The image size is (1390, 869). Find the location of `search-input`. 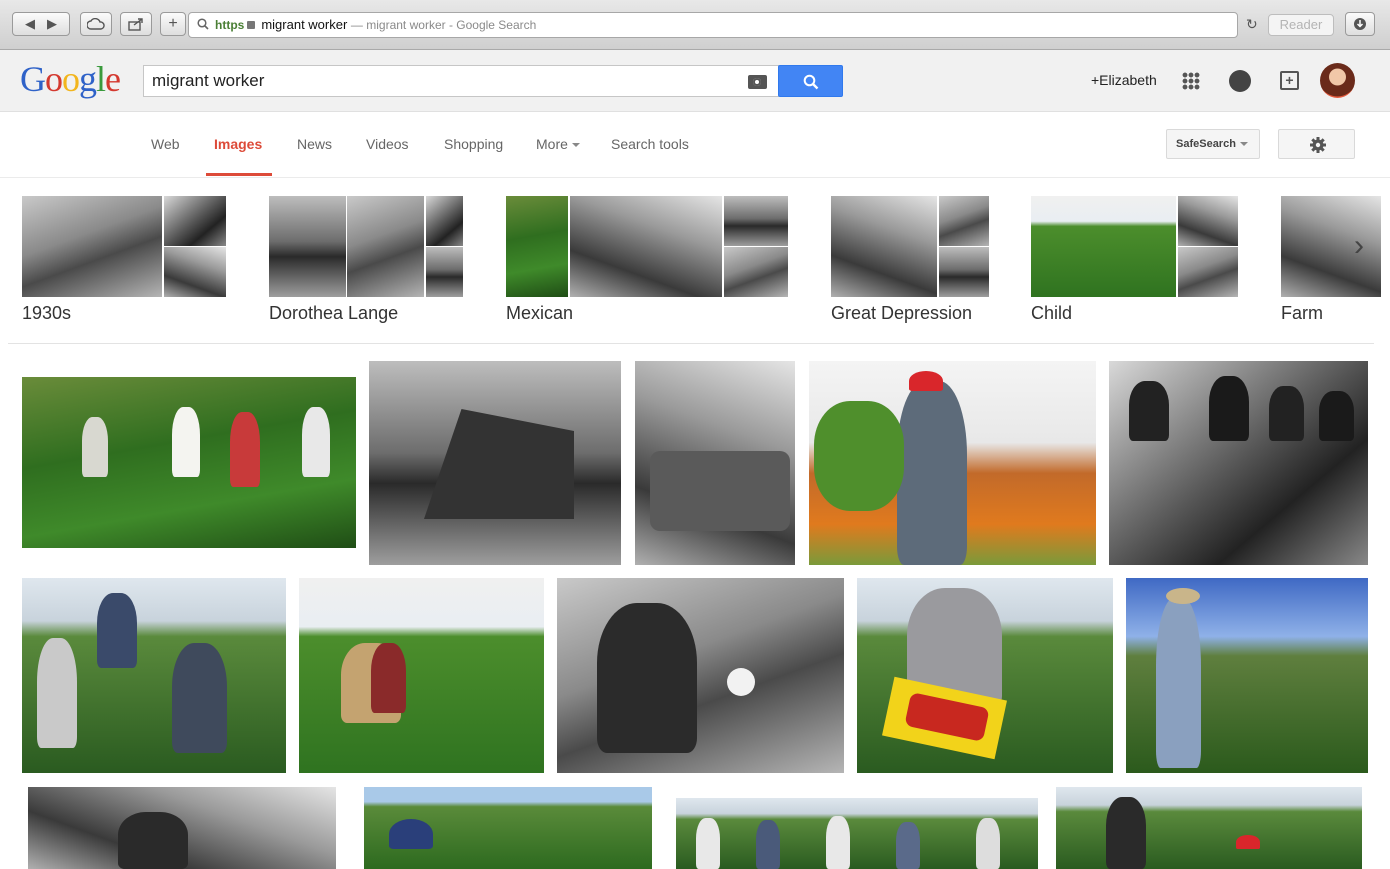

search-input is located at coordinates (442, 81).